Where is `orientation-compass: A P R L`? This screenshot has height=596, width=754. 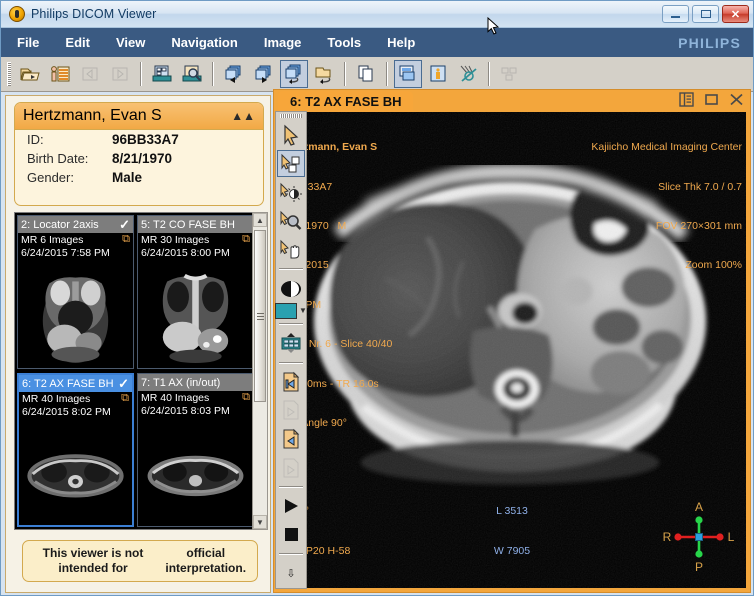 orientation-compass: A P R L is located at coordinates (699, 537).